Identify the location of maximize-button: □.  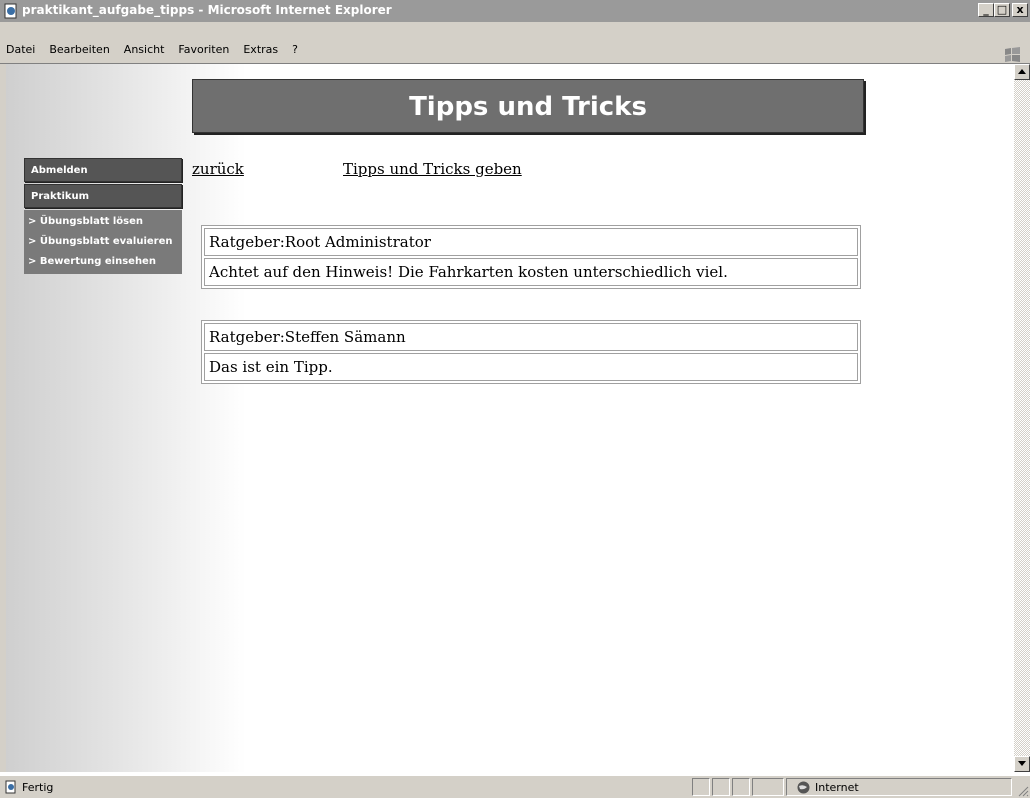
(1002, 10).